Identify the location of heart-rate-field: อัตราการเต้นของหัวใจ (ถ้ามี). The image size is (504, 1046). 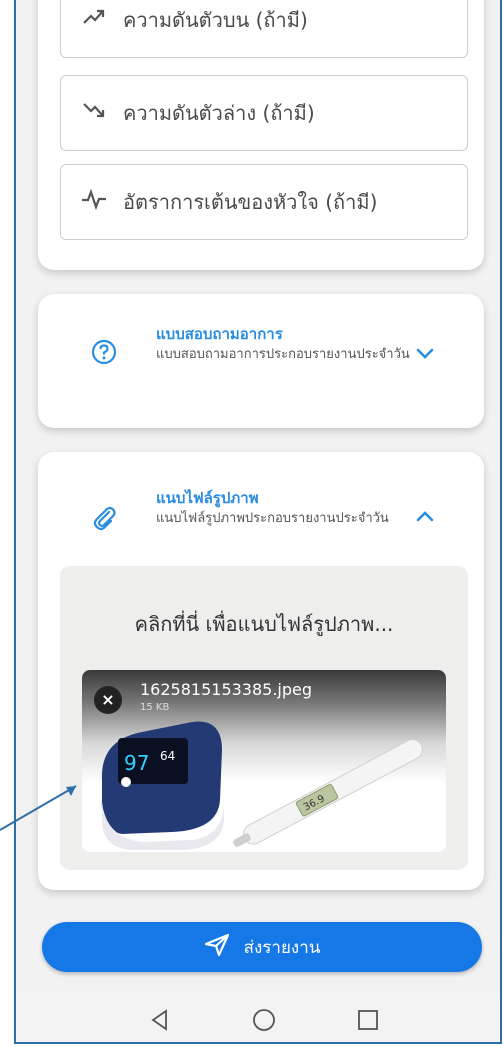
(264, 202).